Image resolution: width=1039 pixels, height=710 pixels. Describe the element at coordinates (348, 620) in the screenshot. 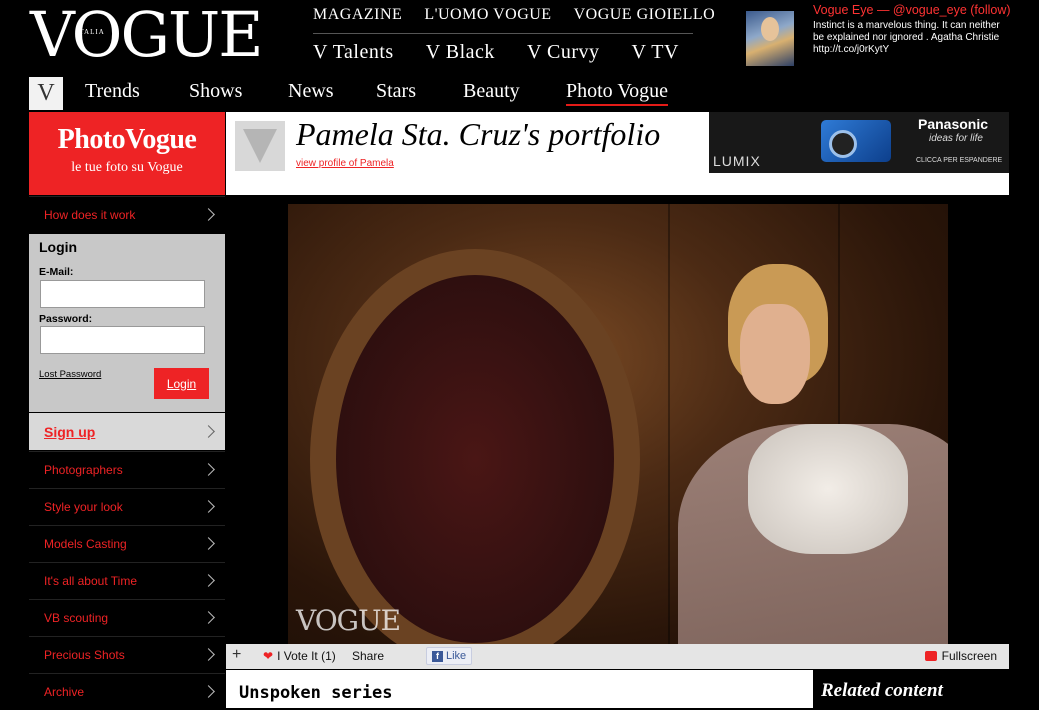

I see `vogue-watermark: VOGUE` at that location.